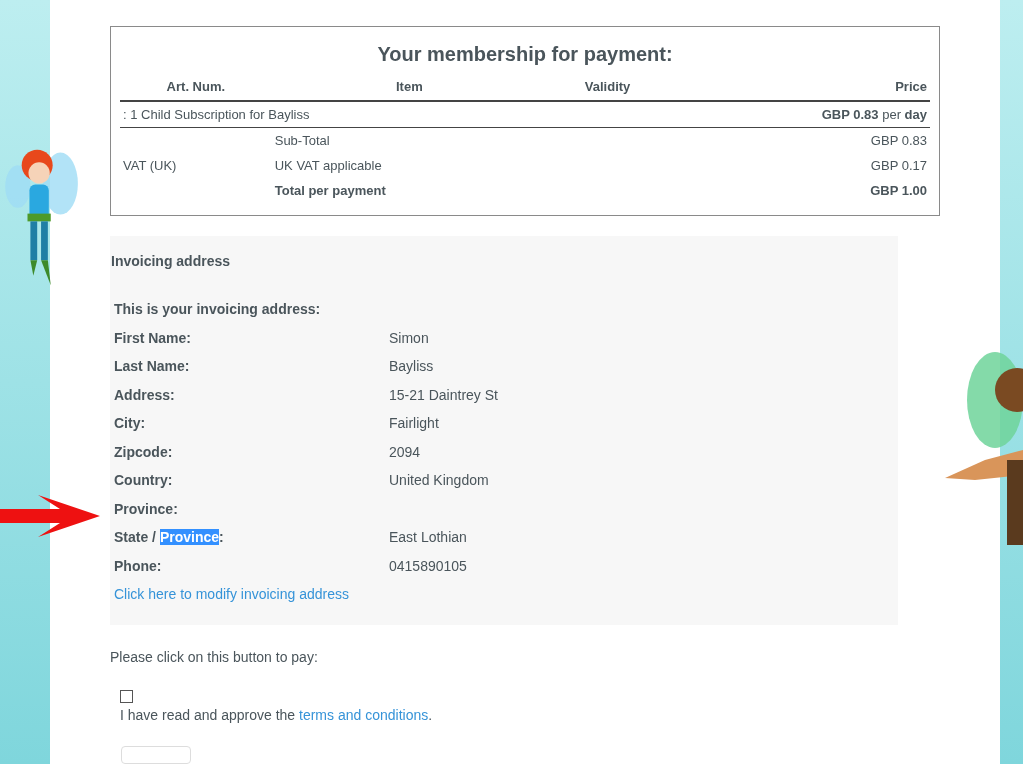 This screenshot has height=764, width=1023. Describe the element at coordinates (405, 451) in the screenshot. I see `field-value: 2094` at that location.